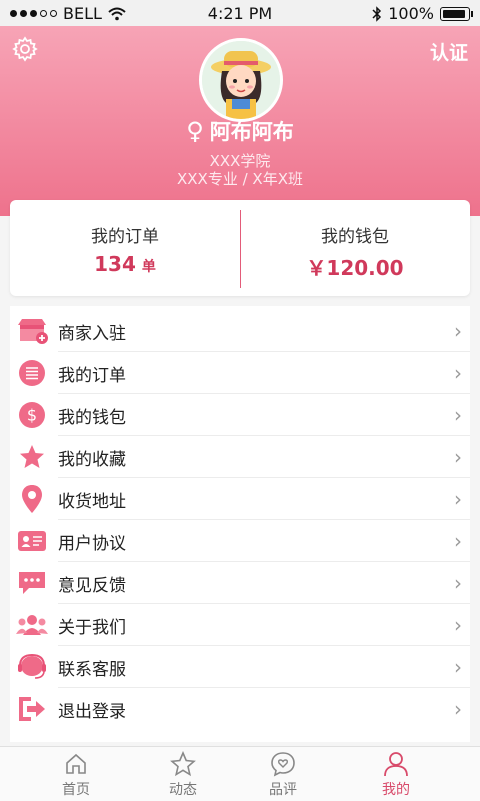  I want to click on tab-label: 品评, so click(283, 790).